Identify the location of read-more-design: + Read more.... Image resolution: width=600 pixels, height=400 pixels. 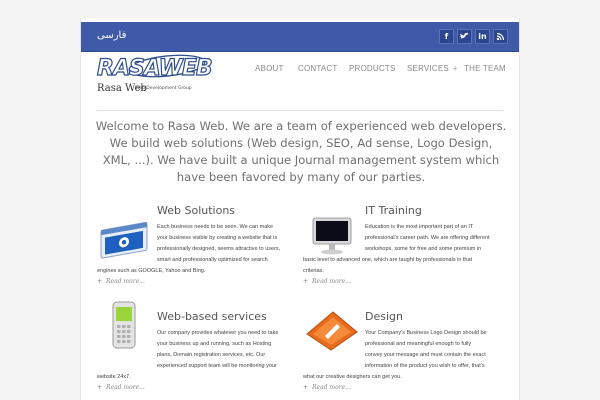
(327, 387).